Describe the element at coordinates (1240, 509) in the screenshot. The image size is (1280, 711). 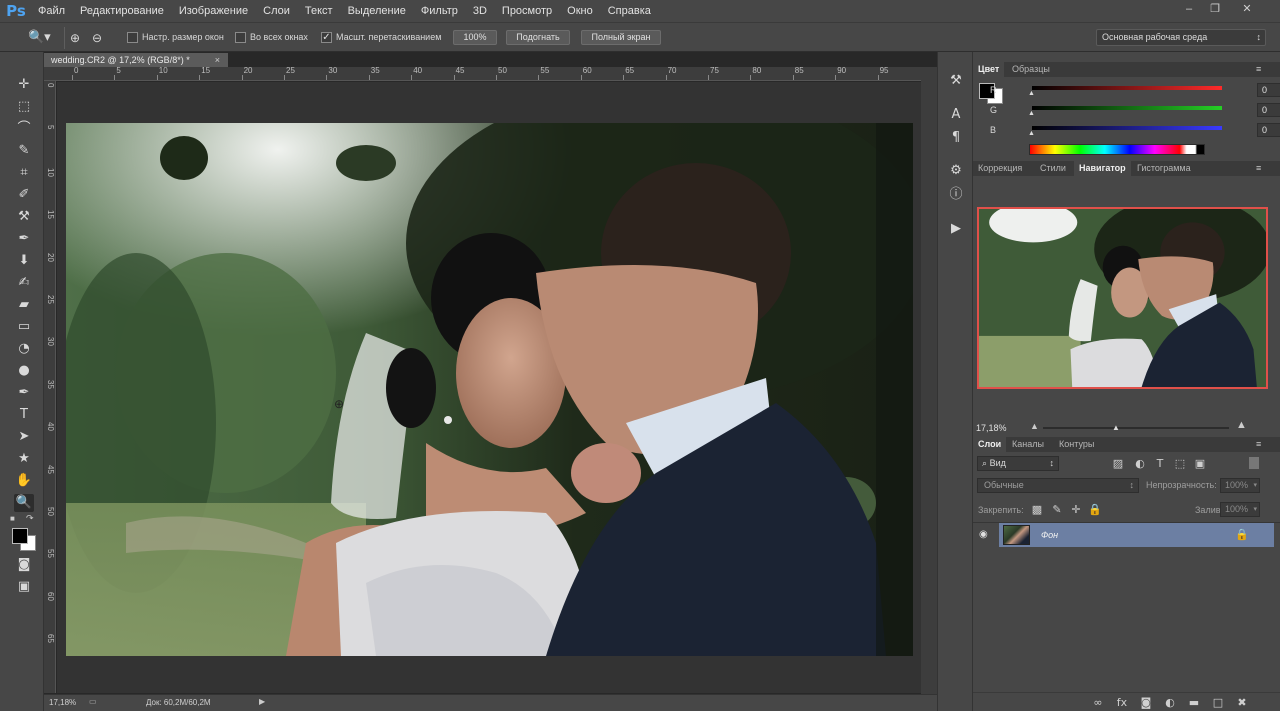
I see `fill-input: 100% ▾` at that location.